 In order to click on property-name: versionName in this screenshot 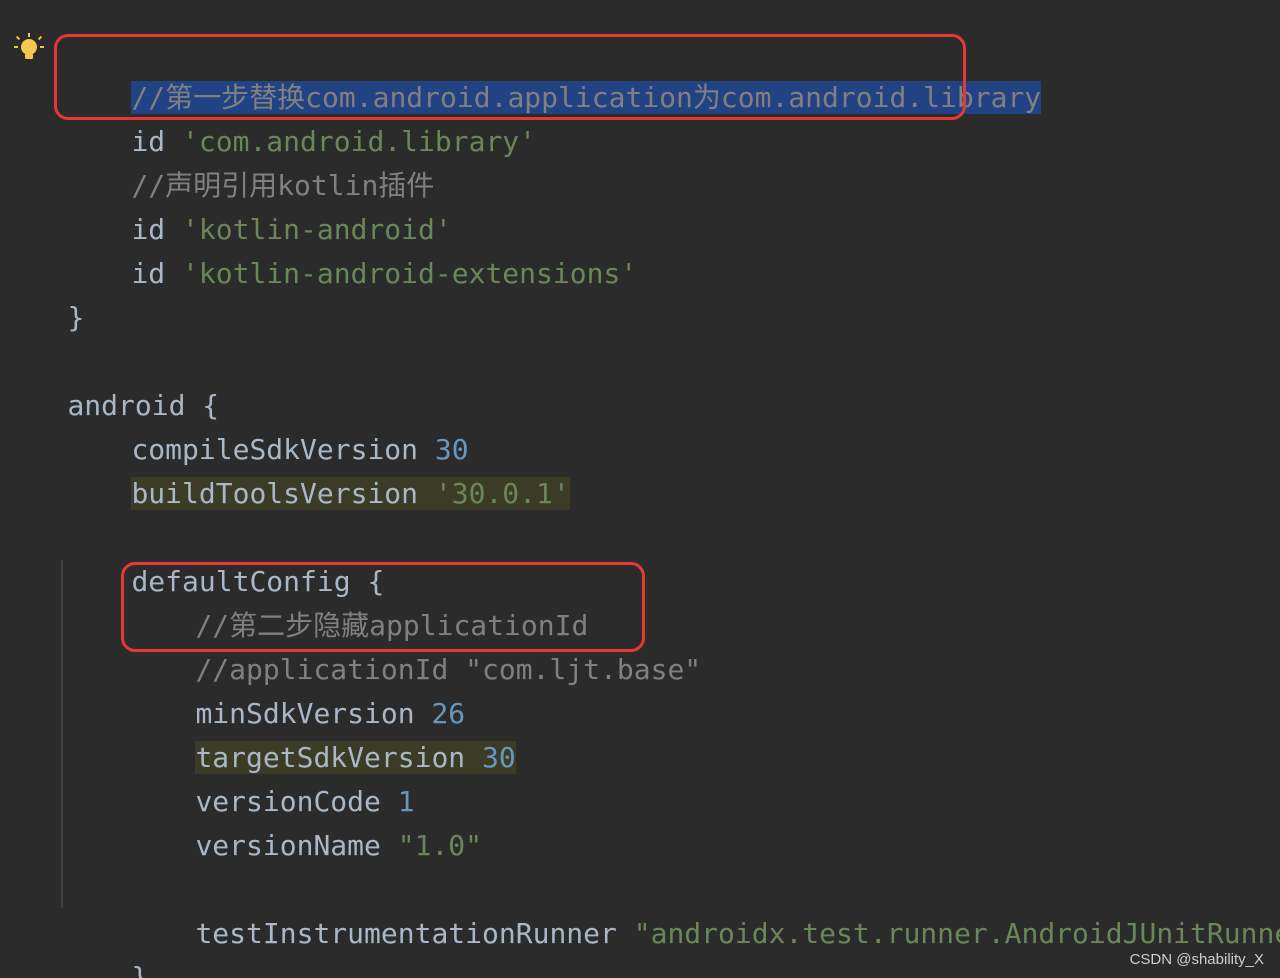, I will do `click(296, 845)`.